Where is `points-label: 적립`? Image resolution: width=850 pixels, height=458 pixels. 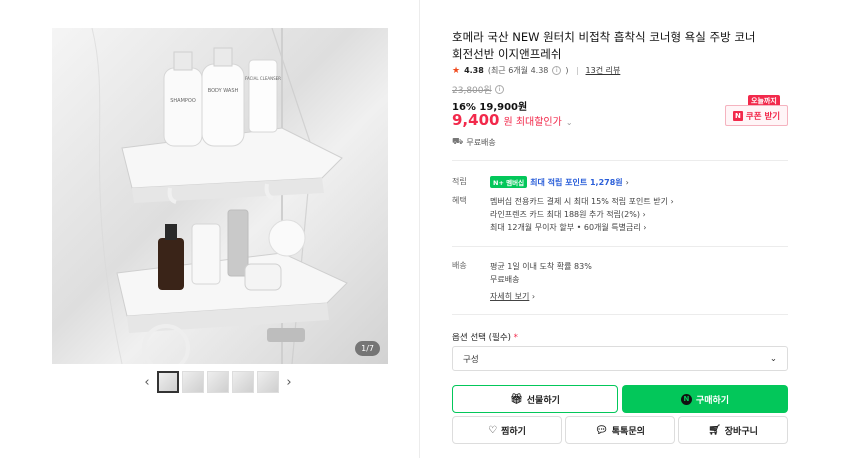
points-label: 적립 is located at coordinates (459, 181).